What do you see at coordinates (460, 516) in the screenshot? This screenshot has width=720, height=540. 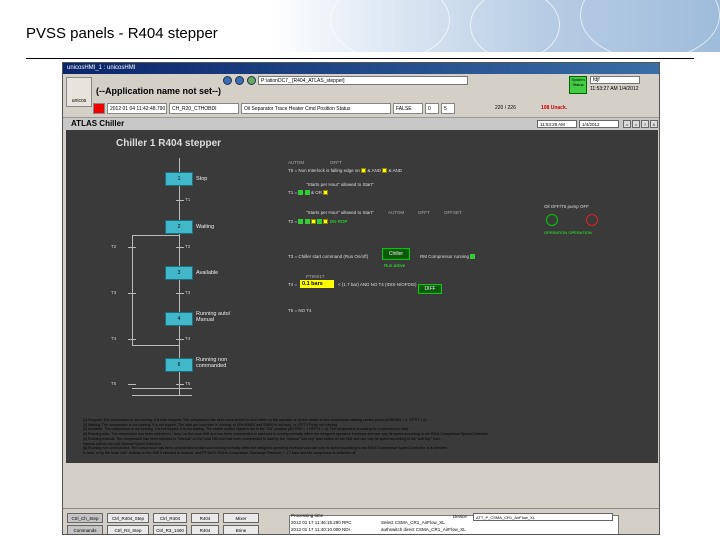 I see `device-label: Device` at bounding box center [460, 516].